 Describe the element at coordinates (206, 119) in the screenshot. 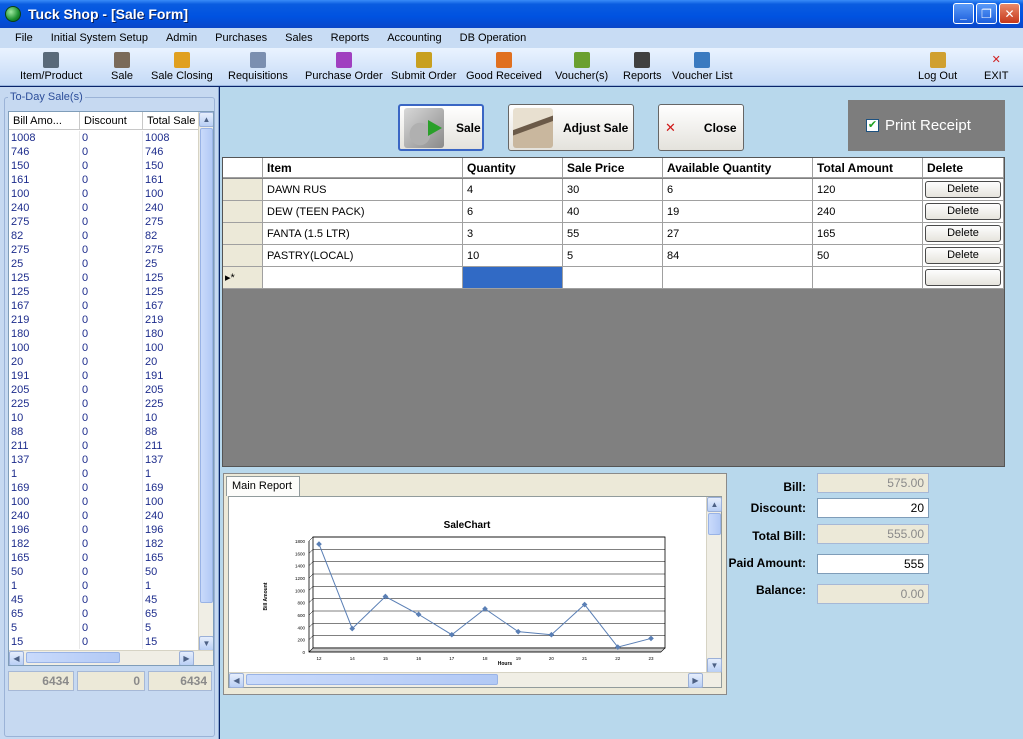

I see `scroll-up-icon: ▲` at that location.